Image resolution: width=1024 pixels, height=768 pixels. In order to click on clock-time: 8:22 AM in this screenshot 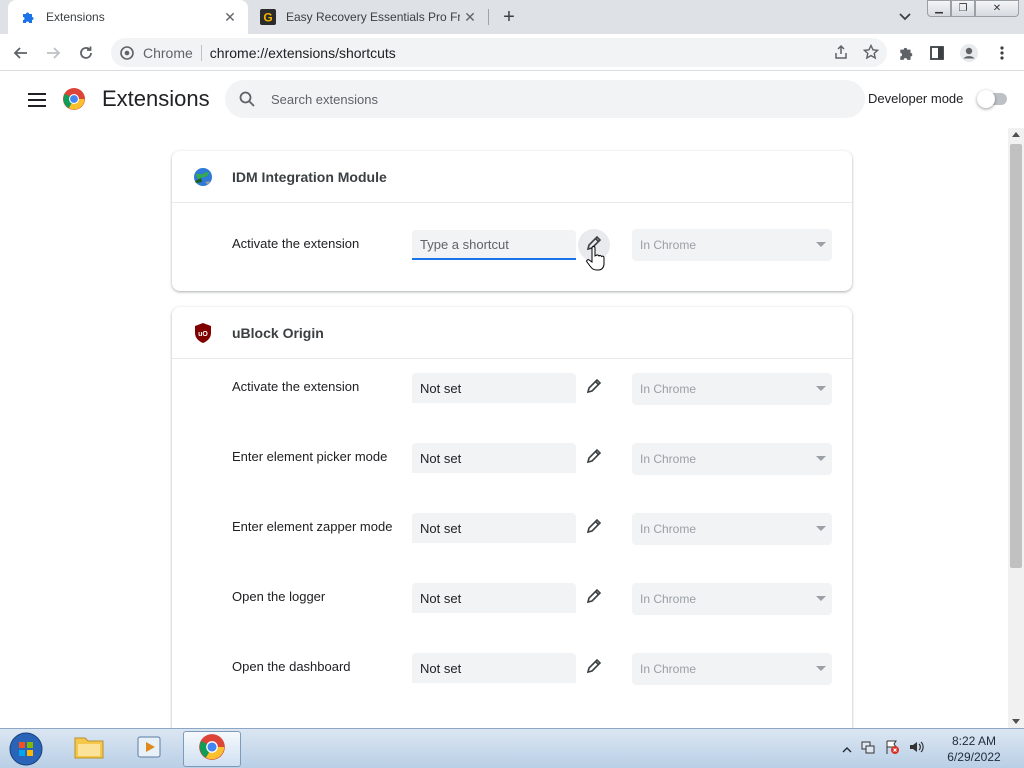, I will do `click(974, 741)`.